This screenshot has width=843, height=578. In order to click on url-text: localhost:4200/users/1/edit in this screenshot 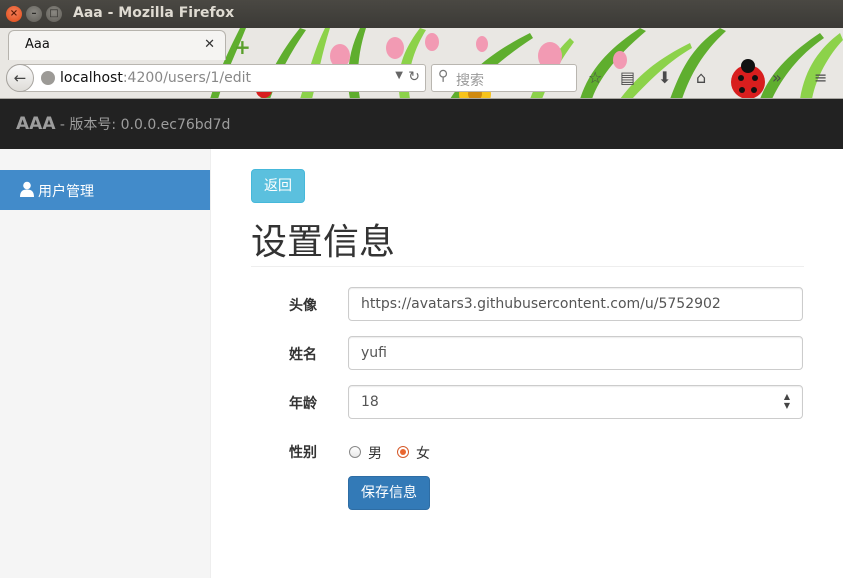, I will do `click(155, 78)`.